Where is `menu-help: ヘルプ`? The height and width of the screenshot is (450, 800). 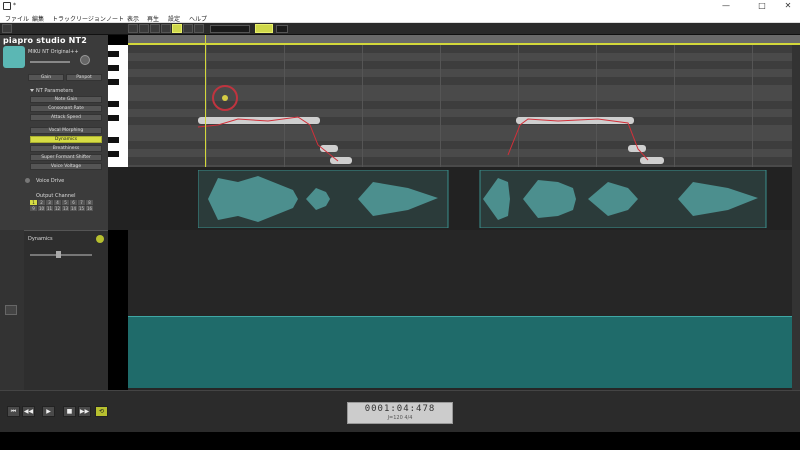 menu-help: ヘルプ is located at coordinates (198, 18).